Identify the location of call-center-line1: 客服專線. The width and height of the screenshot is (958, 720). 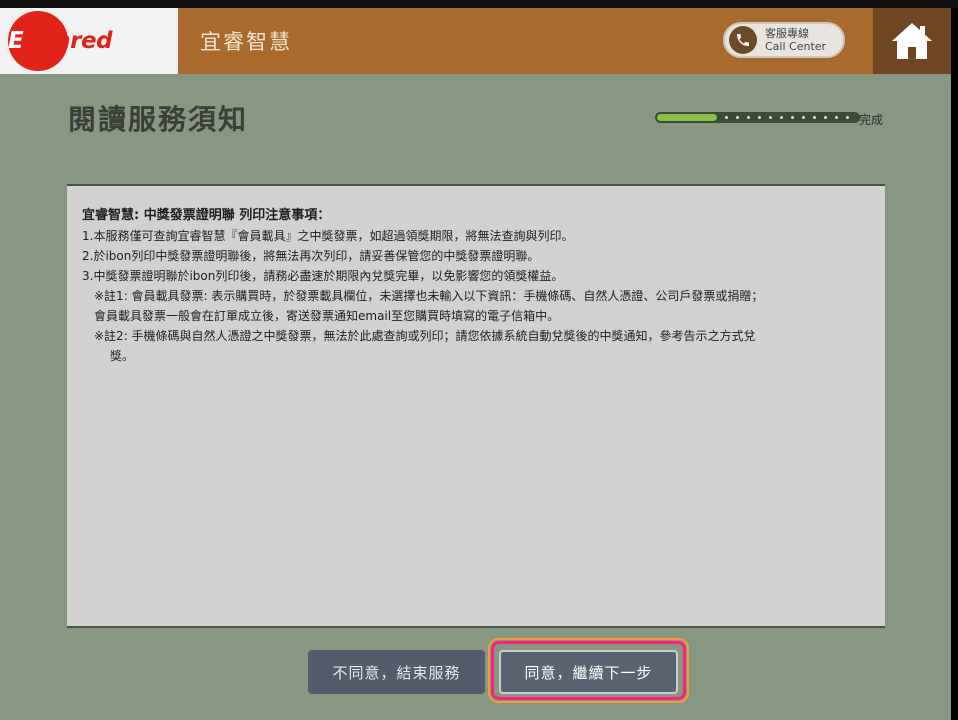
(787, 33).